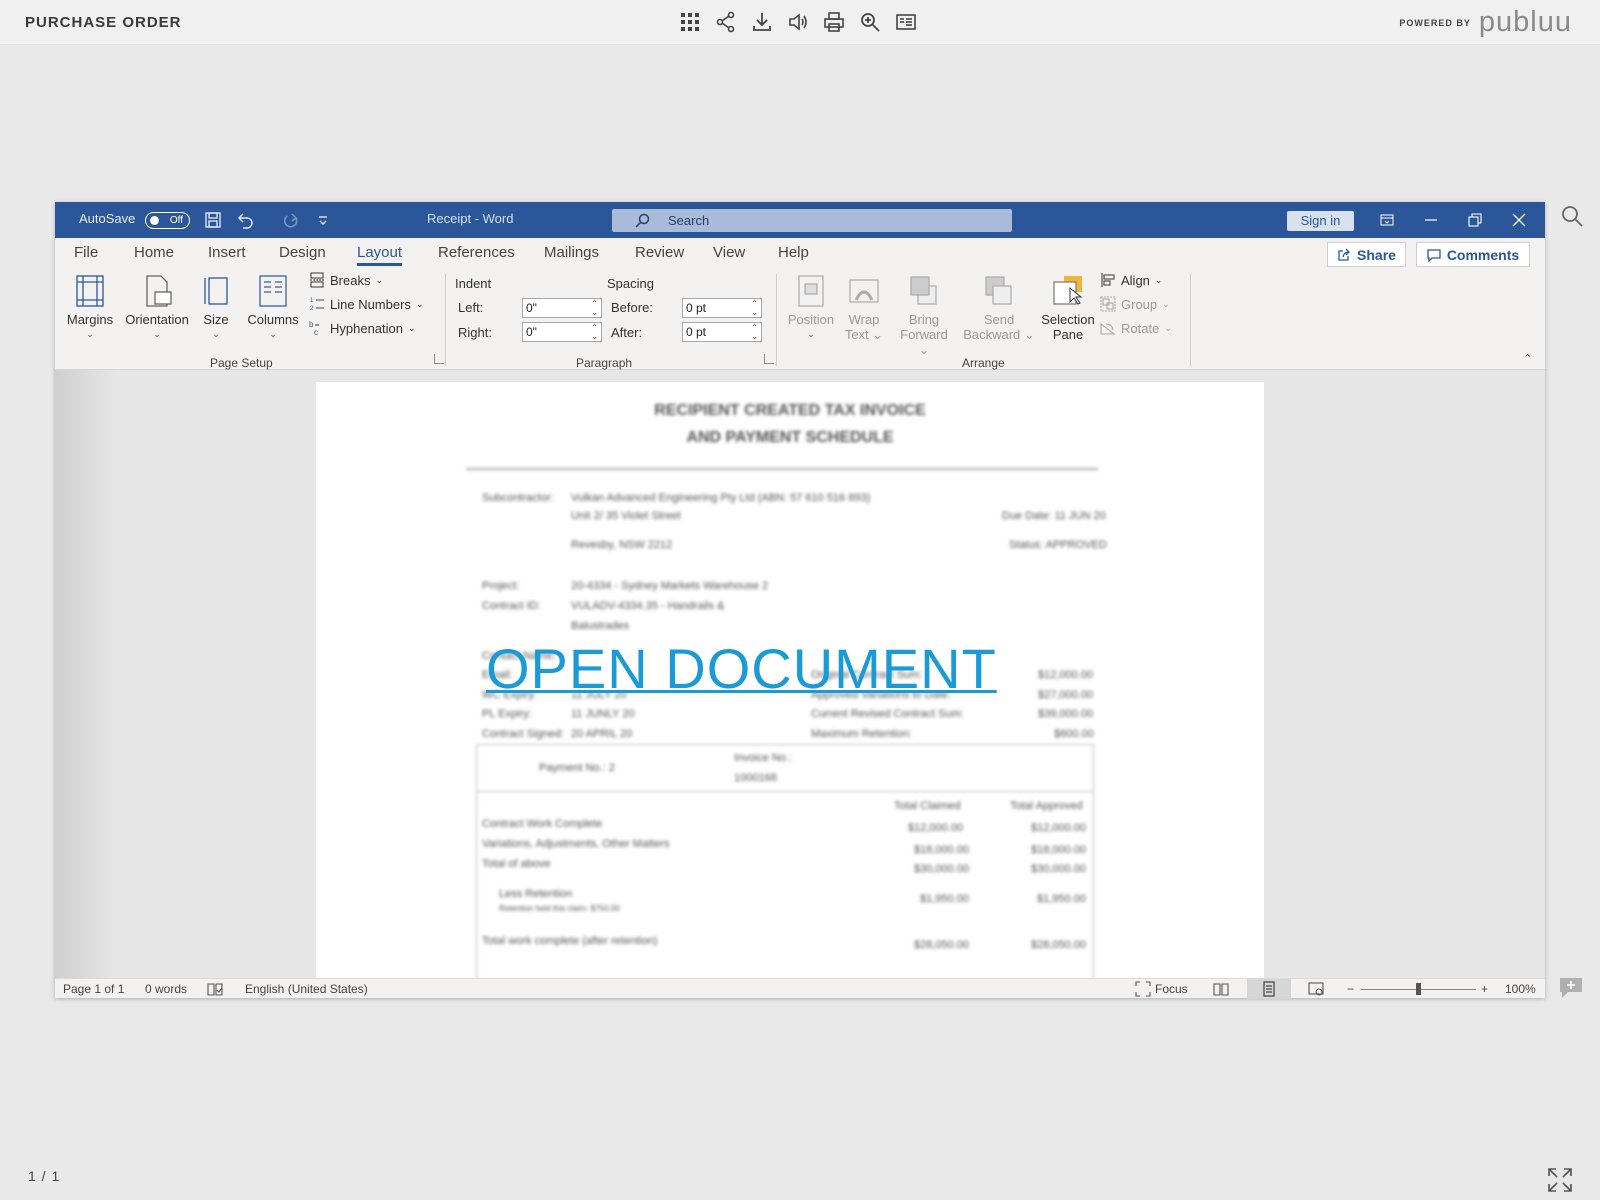 Image resolution: width=1600 pixels, height=1200 pixels. Describe the element at coordinates (1572, 216) in the screenshot. I see `search-icon` at that location.